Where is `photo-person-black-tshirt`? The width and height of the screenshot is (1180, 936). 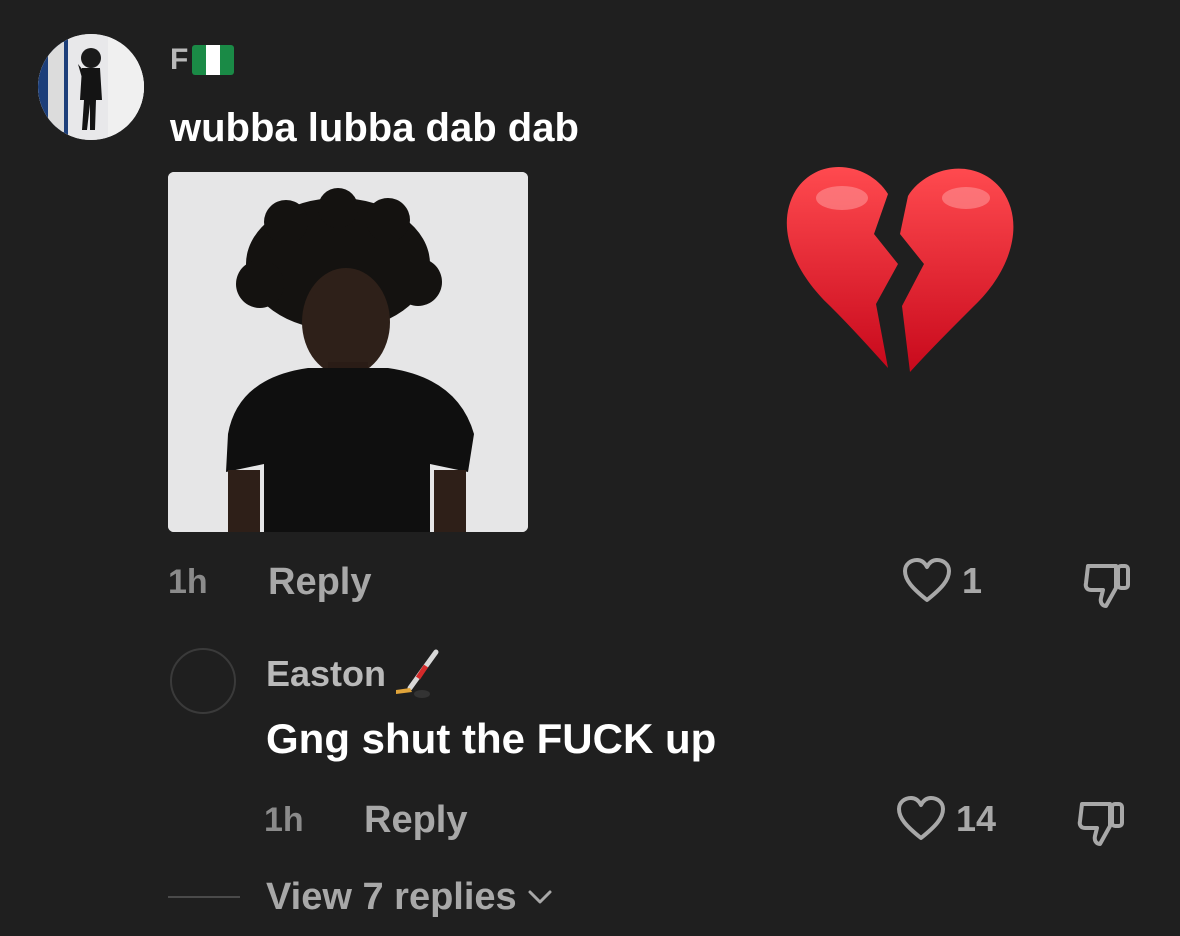
photo-person-black-tshirt is located at coordinates (348, 352).